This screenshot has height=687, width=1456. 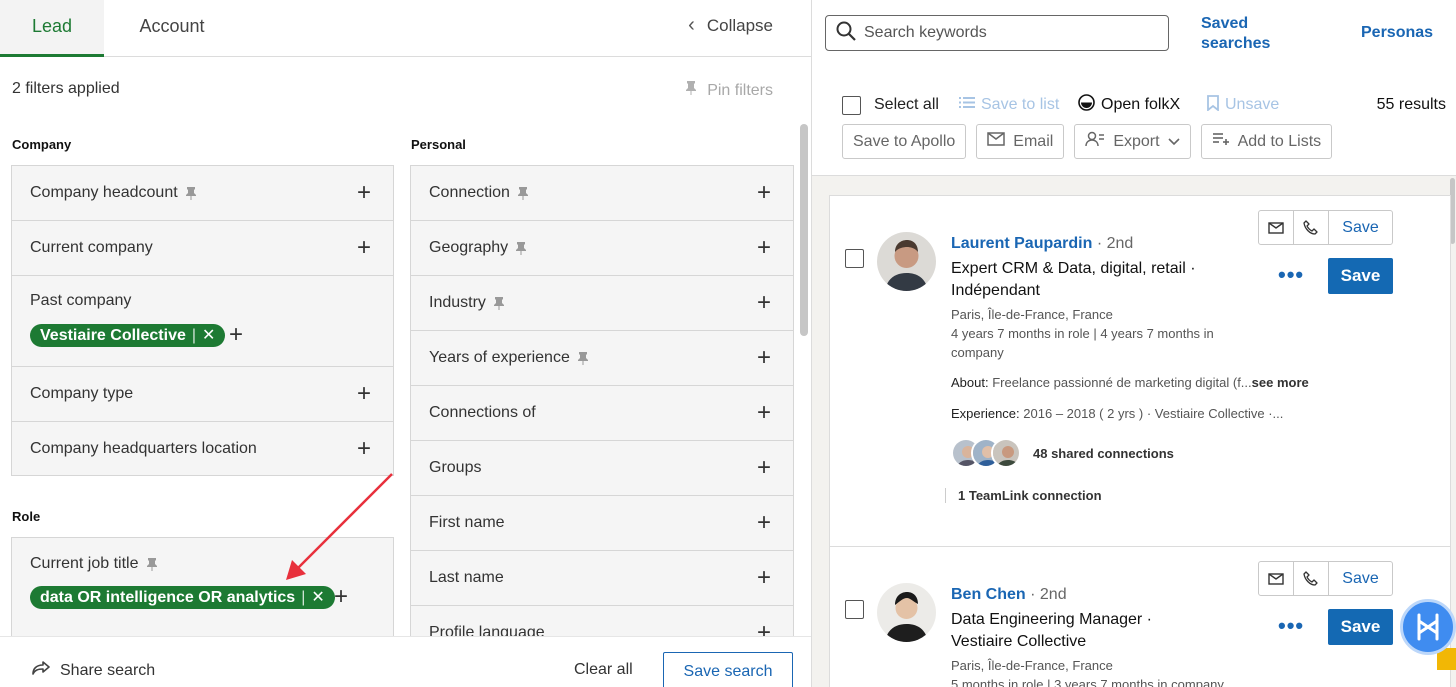 I want to click on see-more-link: see more, so click(x=1280, y=382).